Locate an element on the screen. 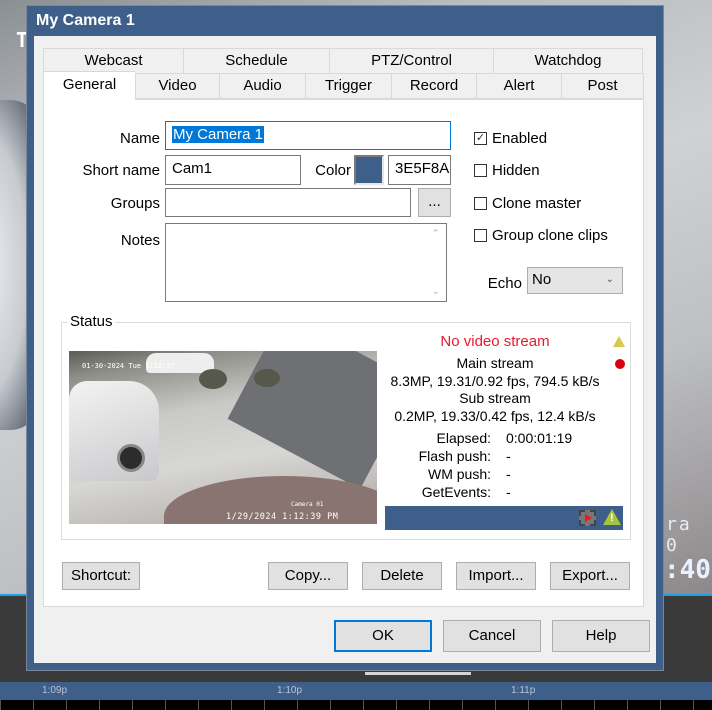 This screenshot has height=710, width=712. clone-master-checkbox: Clone master is located at coordinates (527, 203).